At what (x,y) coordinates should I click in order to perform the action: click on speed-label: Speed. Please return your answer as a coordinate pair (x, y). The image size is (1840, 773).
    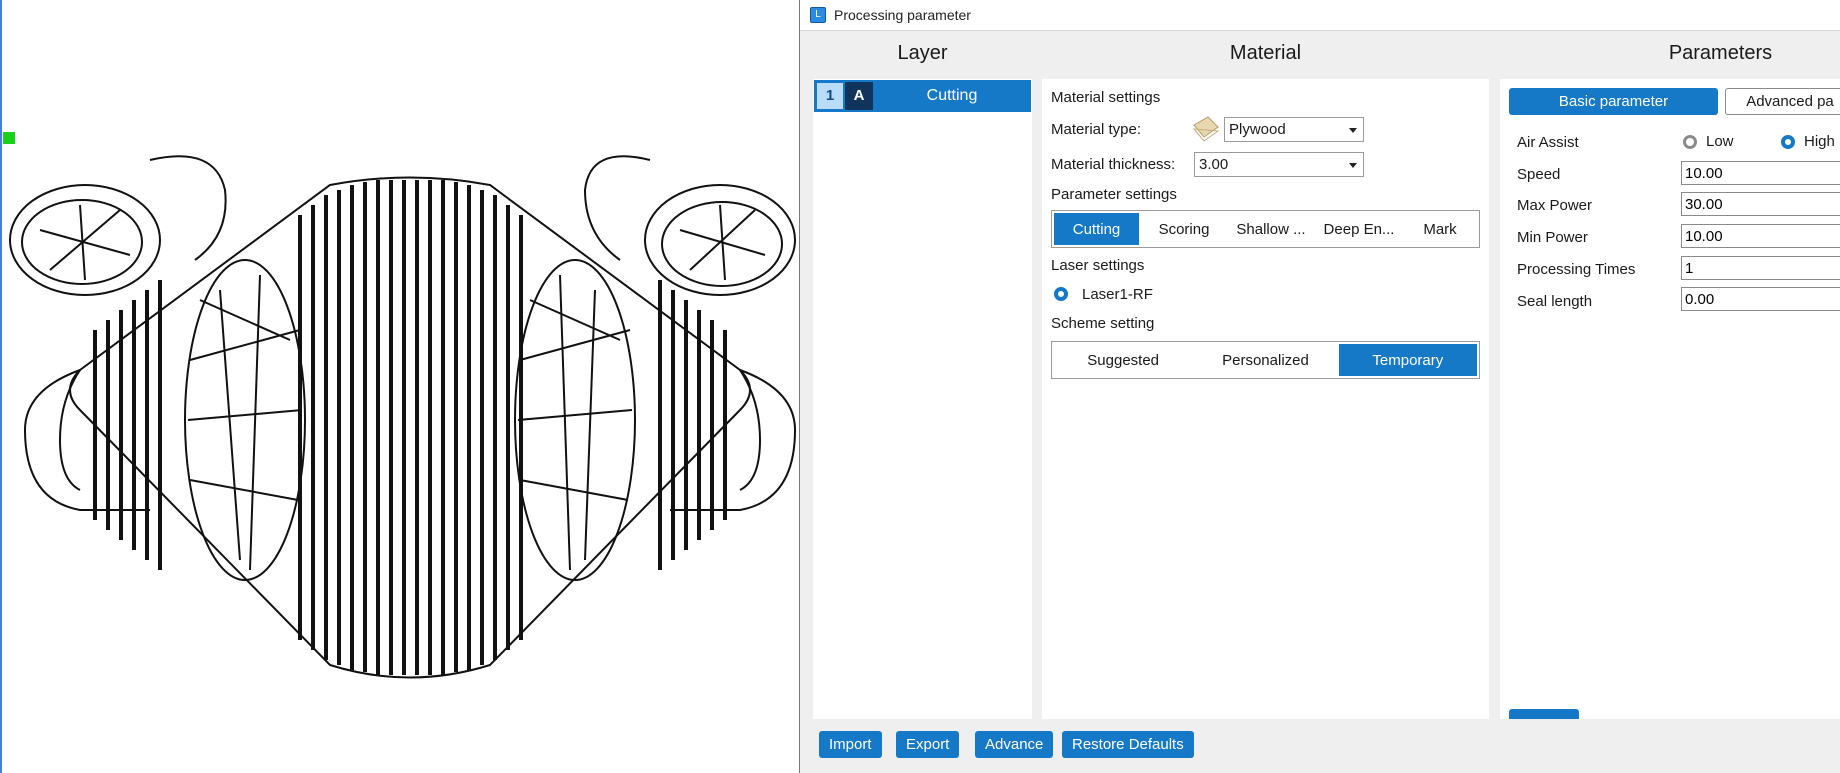
    Looking at the image, I should click on (1539, 174).